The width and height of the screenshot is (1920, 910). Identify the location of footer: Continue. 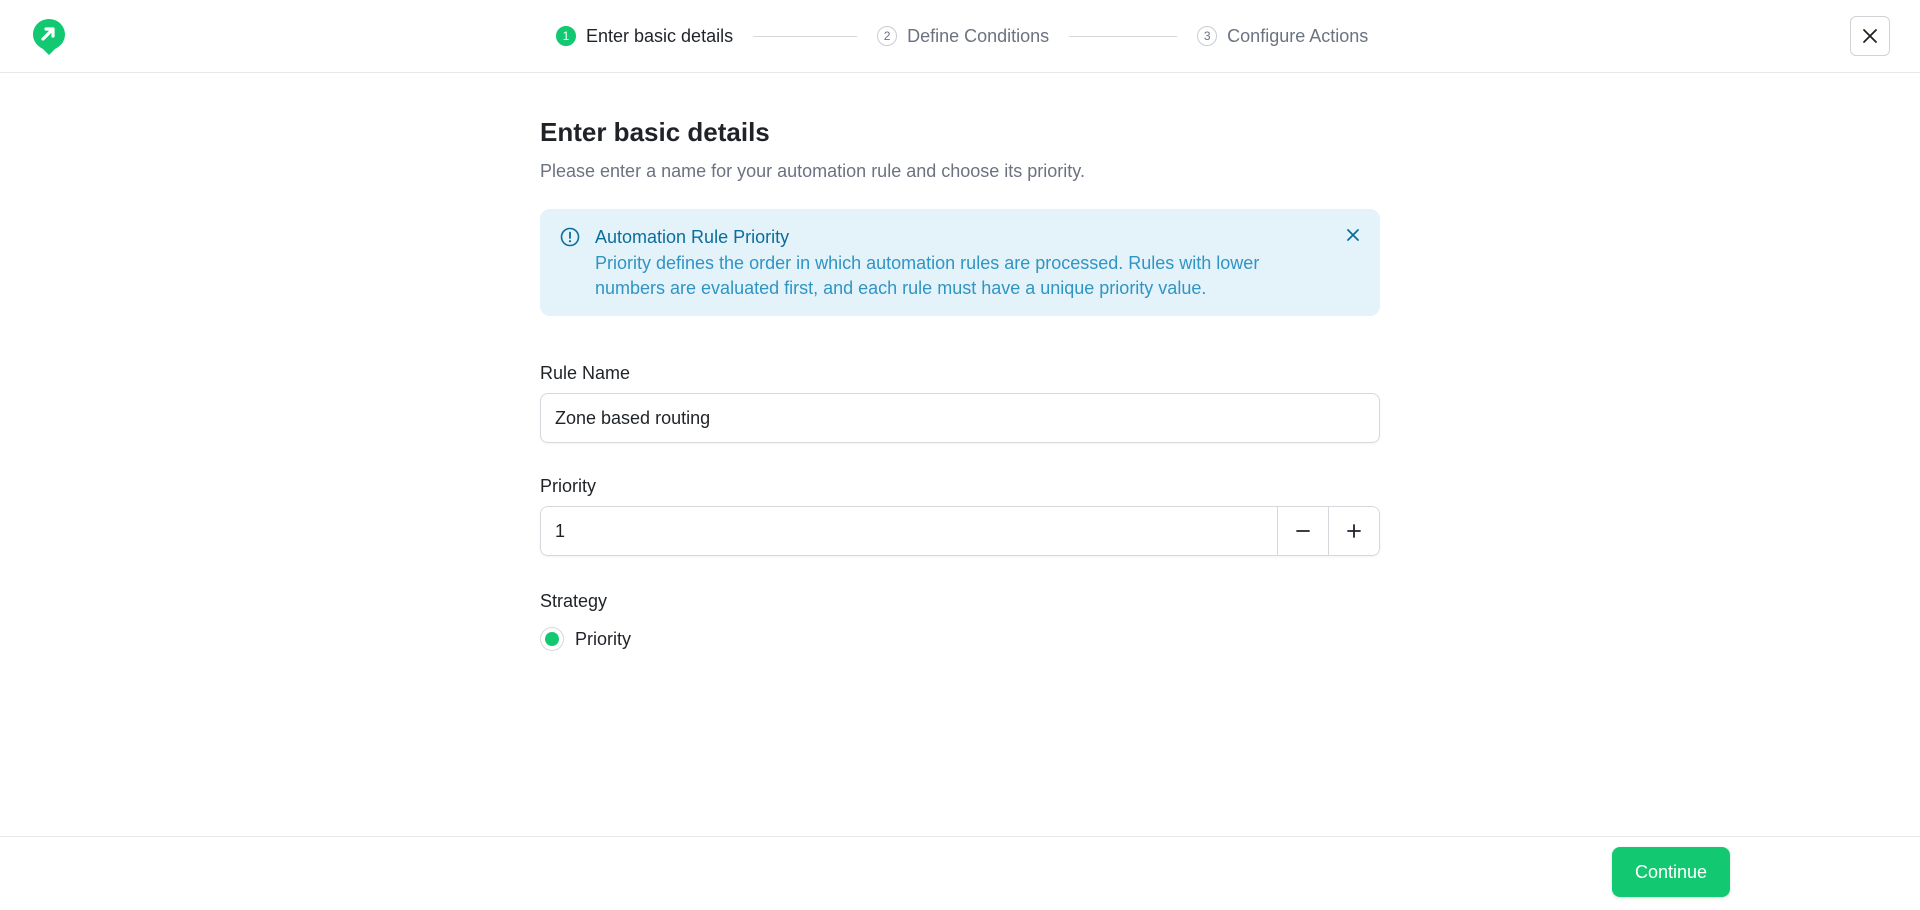
(960, 873).